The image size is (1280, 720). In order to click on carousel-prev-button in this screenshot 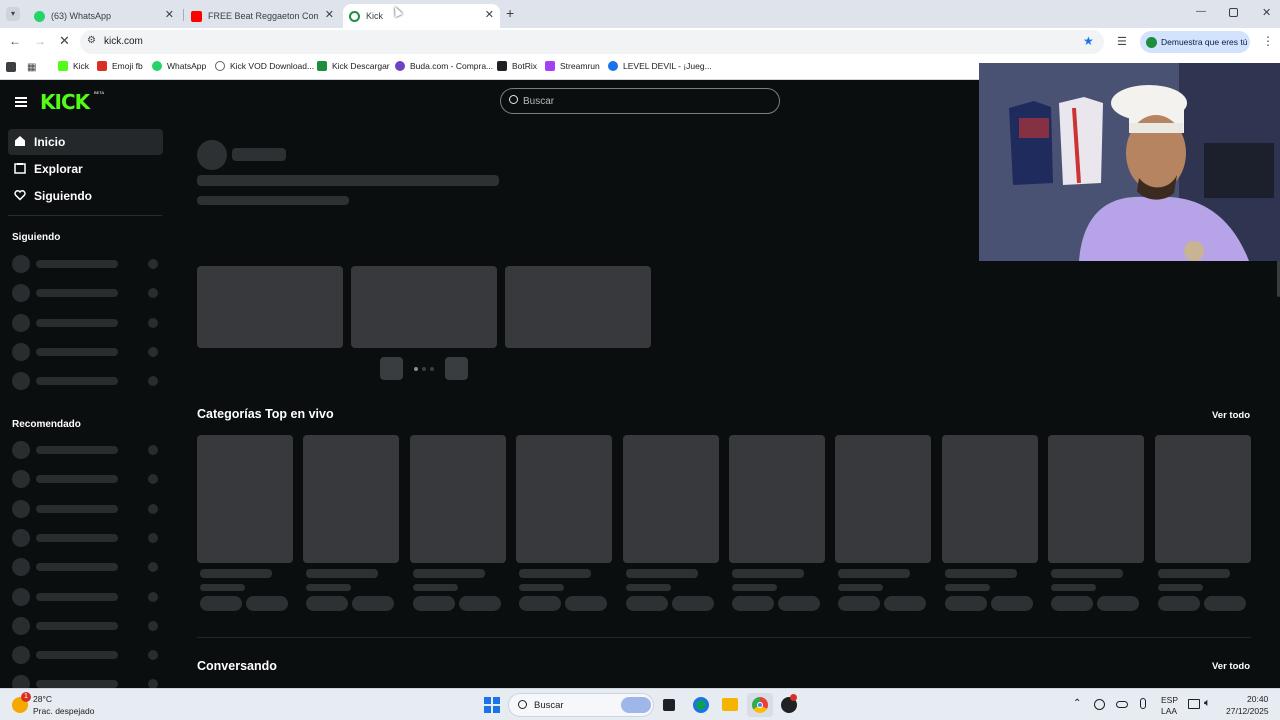, I will do `click(391, 368)`.